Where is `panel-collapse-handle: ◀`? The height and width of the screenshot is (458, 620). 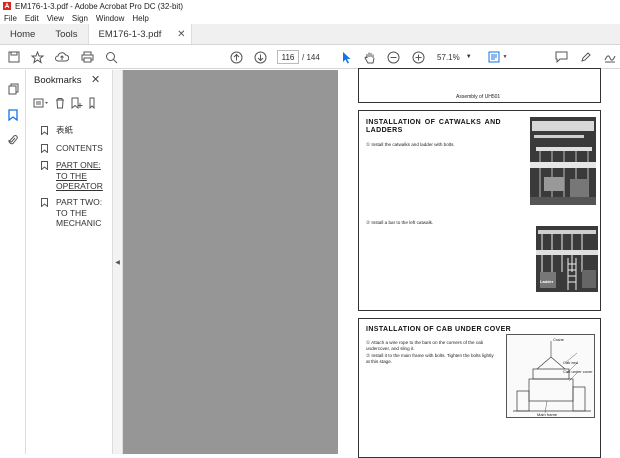
panel-collapse-handle: ◀ is located at coordinates (117, 262).